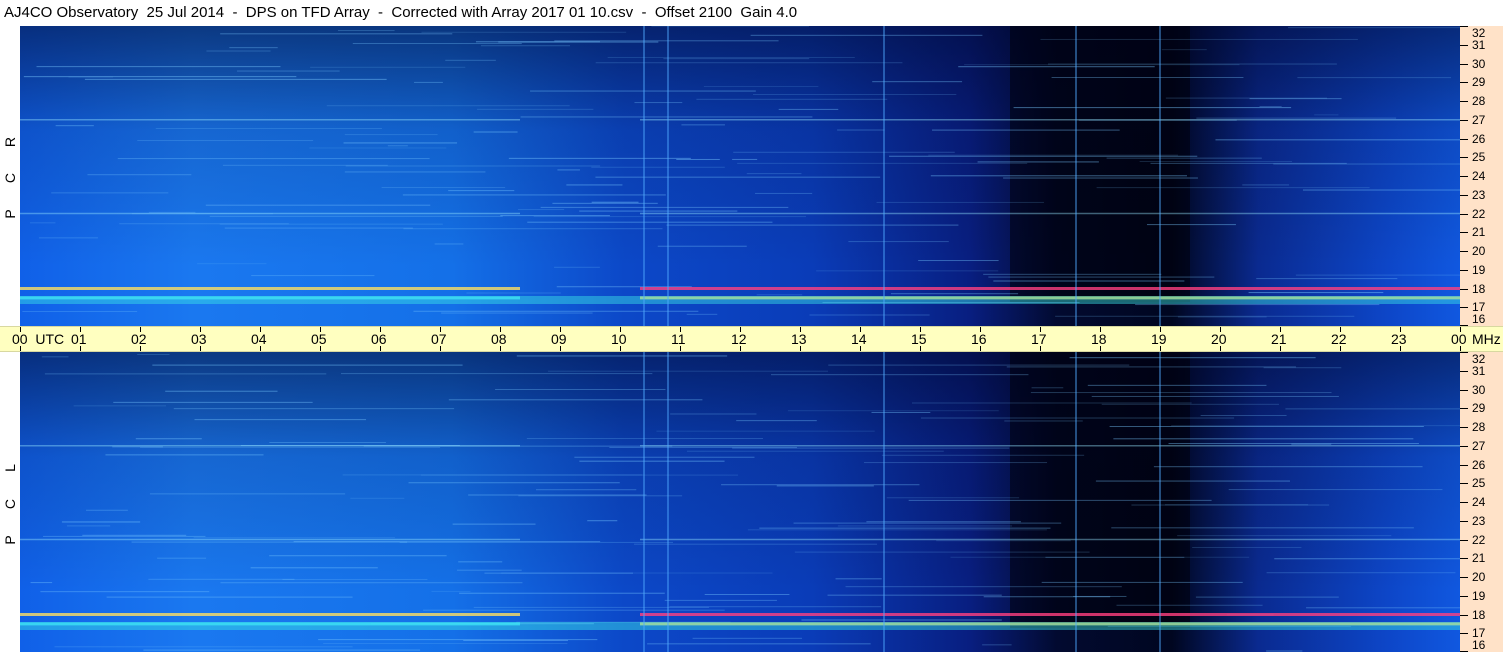 Image resolution: width=1503 pixels, height=672 pixels. I want to click on lcp-freq-label: 23, so click(1479, 520).